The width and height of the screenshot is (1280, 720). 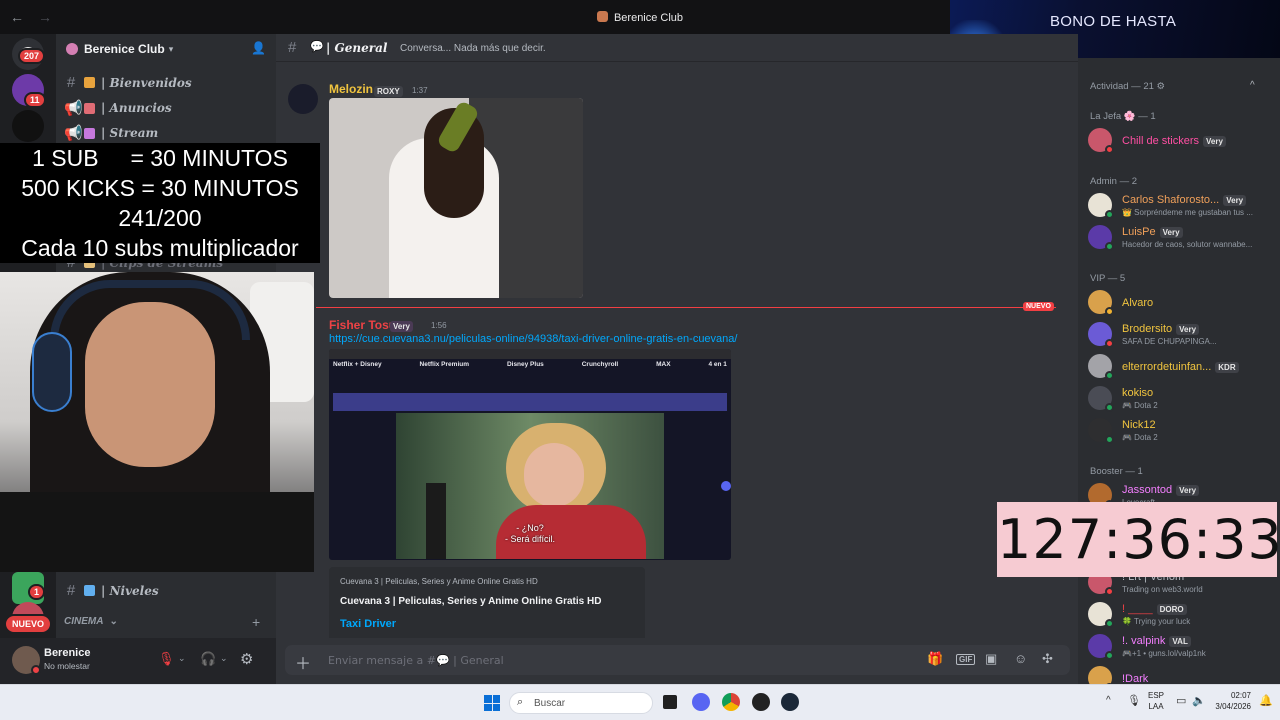 What do you see at coordinates (1139, 232) in the screenshot?
I see `member-name: LuisPe` at bounding box center [1139, 232].